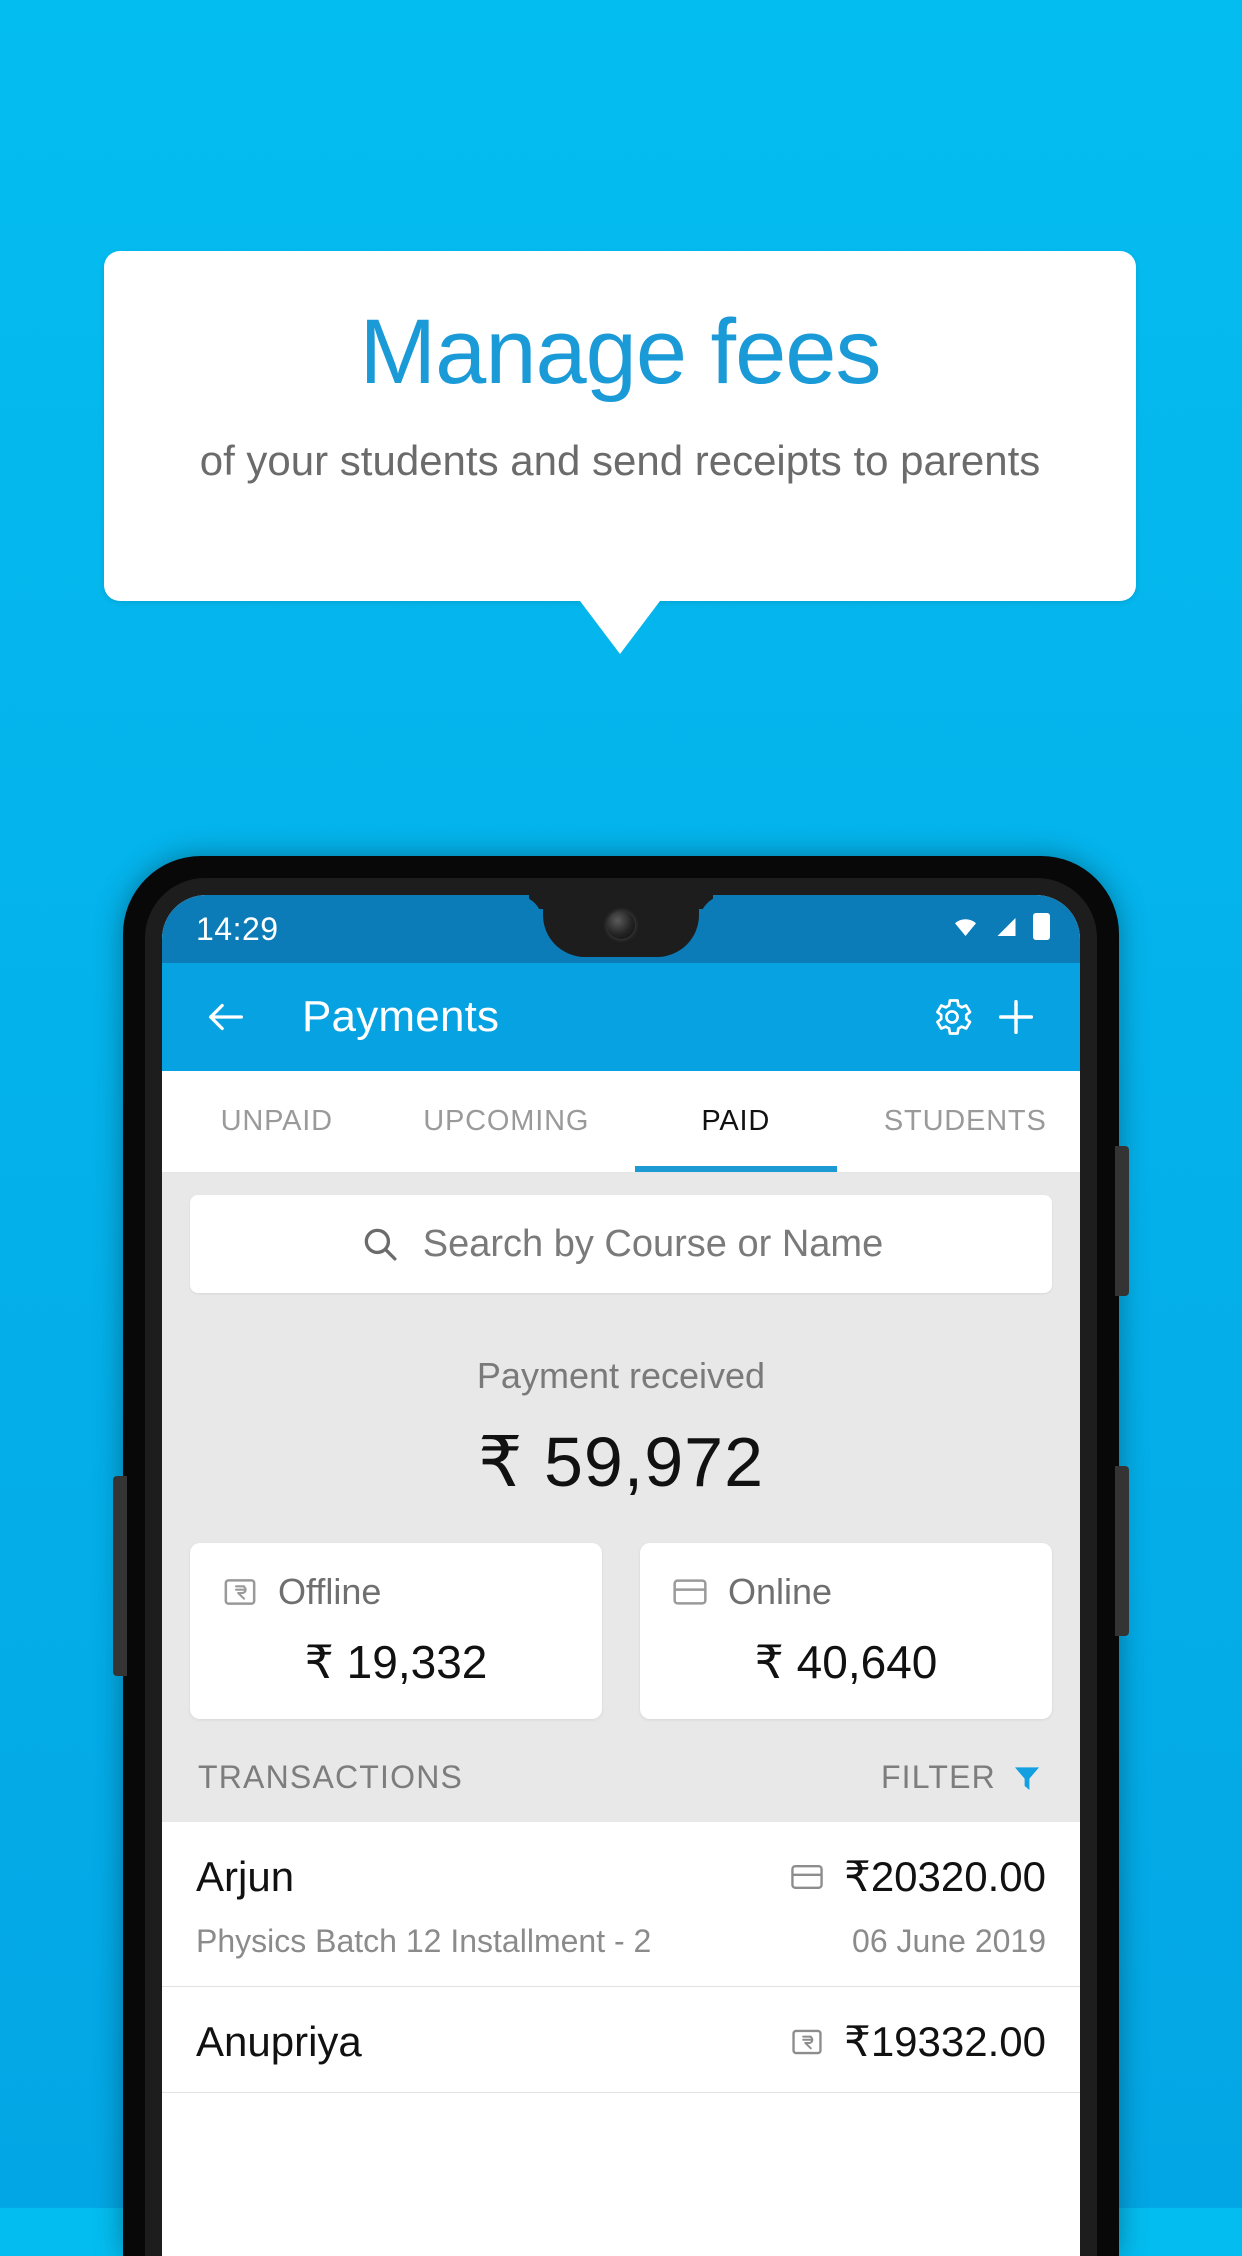 The image size is (1242, 2256). I want to click on online-card-amount: ₹ 40,640, so click(846, 1662).